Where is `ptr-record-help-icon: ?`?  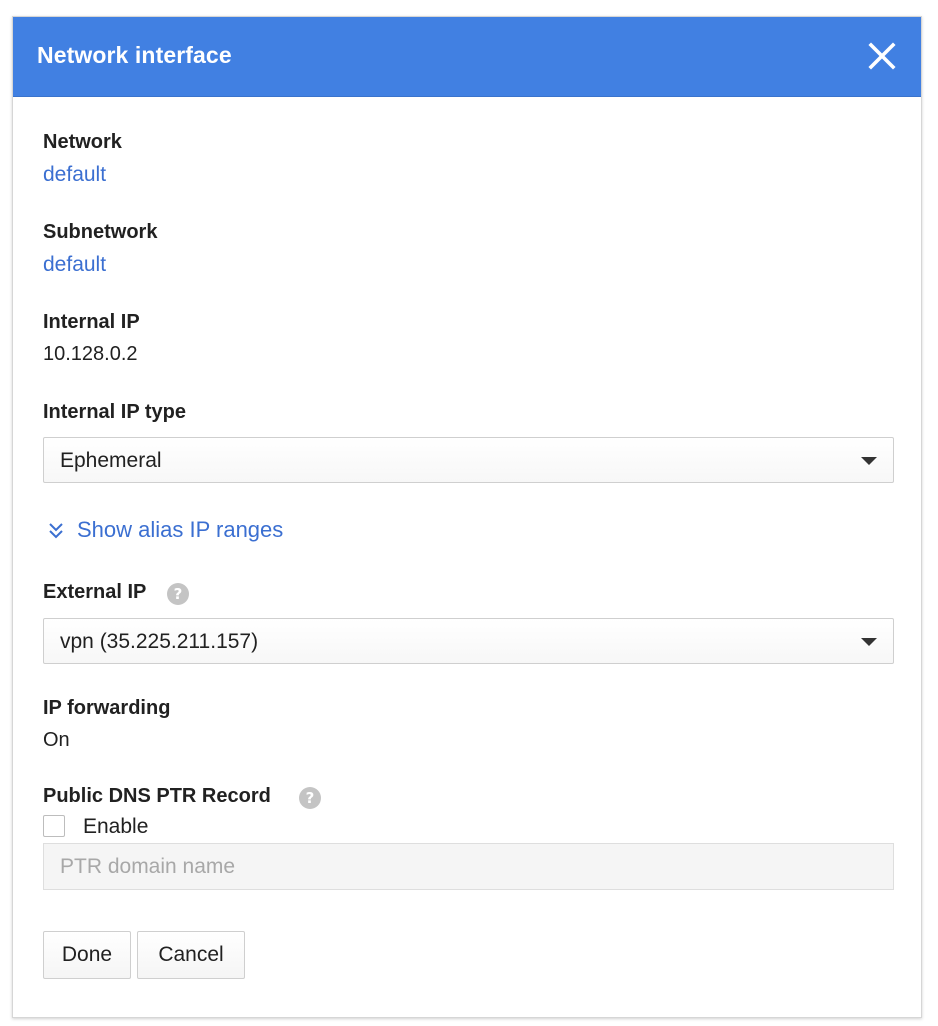 ptr-record-help-icon: ? is located at coordinates (310, 798).